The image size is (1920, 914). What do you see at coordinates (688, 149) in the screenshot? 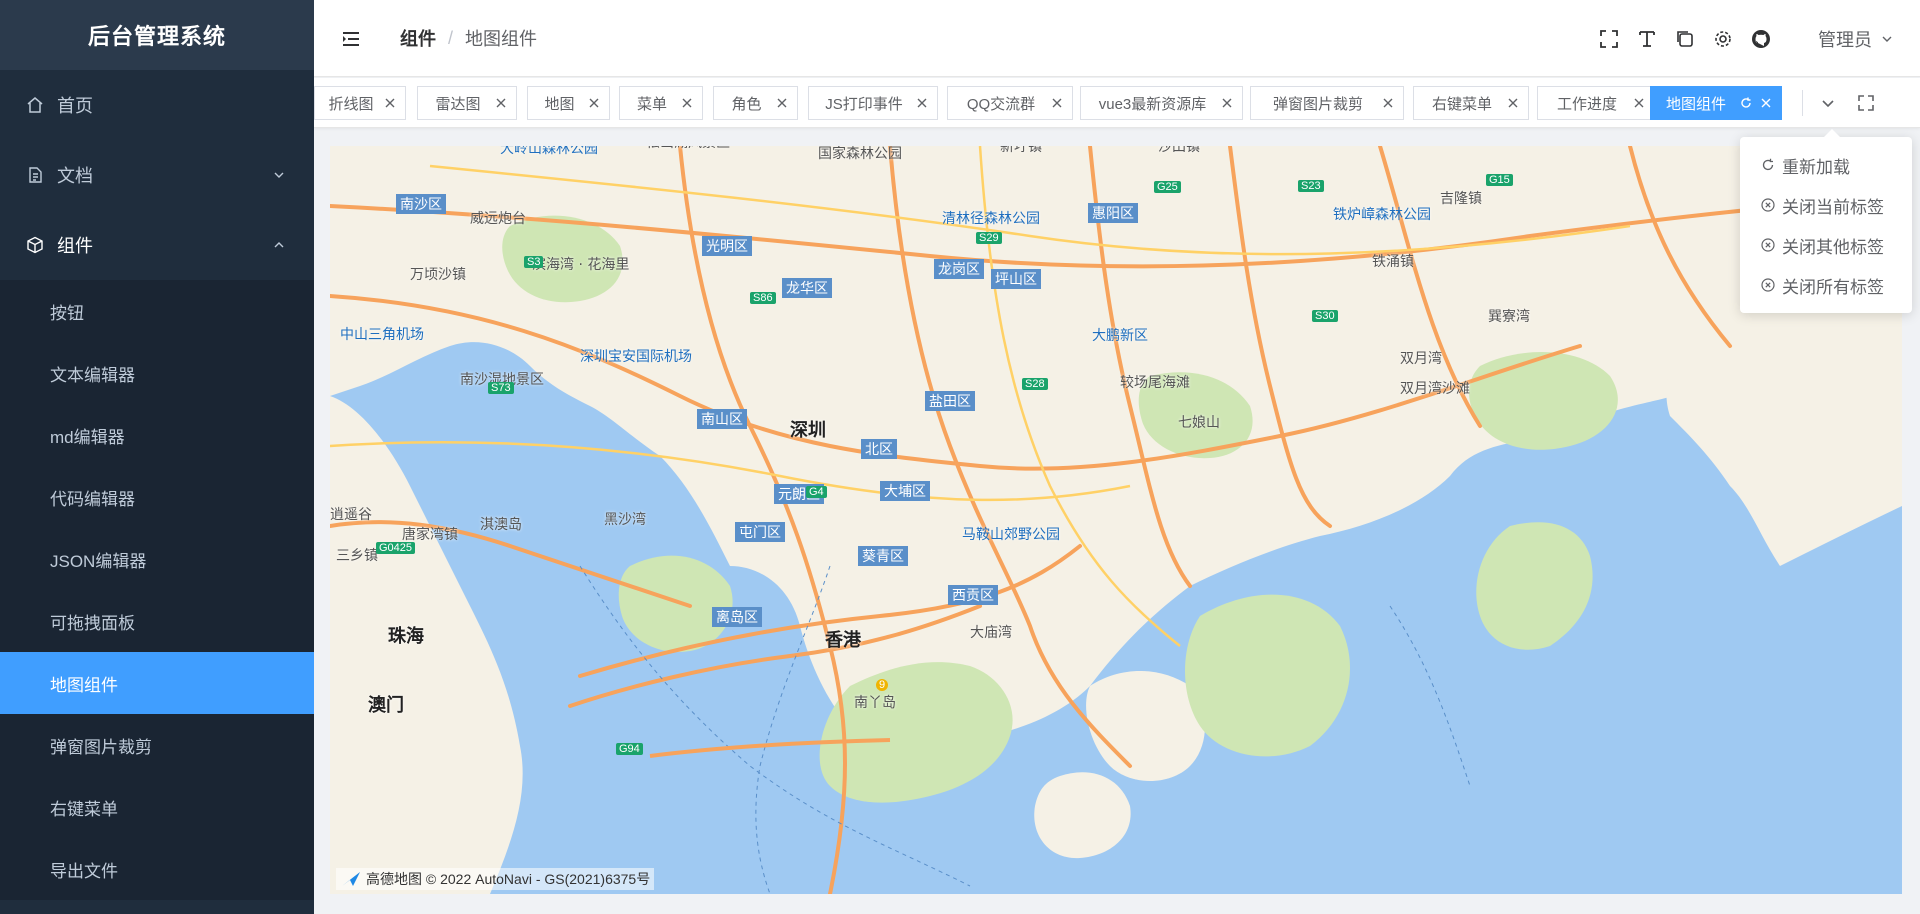
I see `map-label: 松山湖风景区` at bounding box center [688, 149].